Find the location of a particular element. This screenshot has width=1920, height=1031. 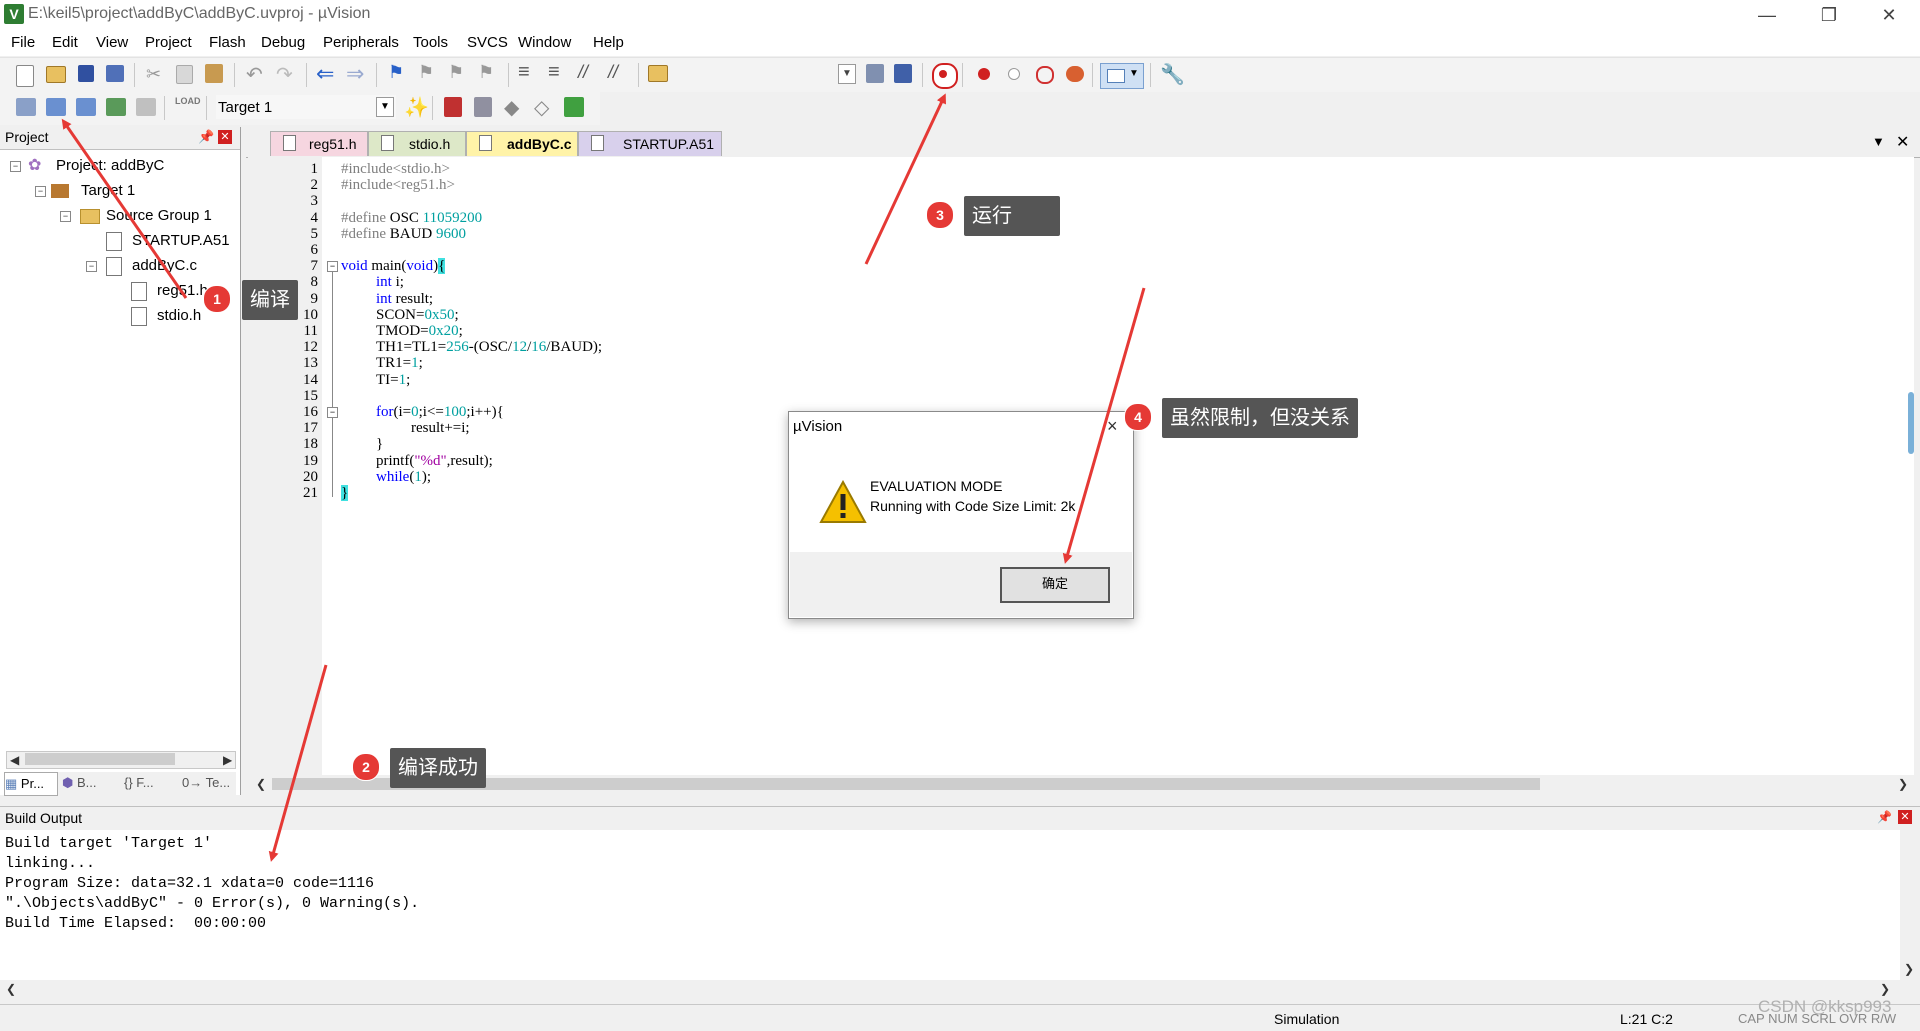

annotation-callout-1: 编译 is located at coordinates (270, 300).